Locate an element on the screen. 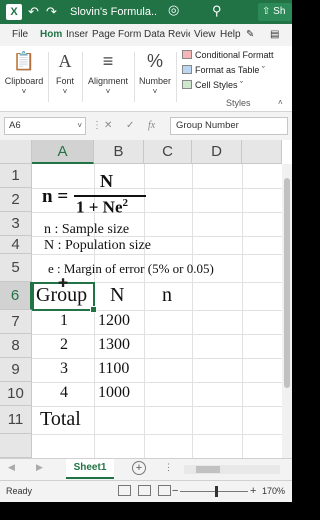  column-header-c: C is located at coordinates (168, 152).